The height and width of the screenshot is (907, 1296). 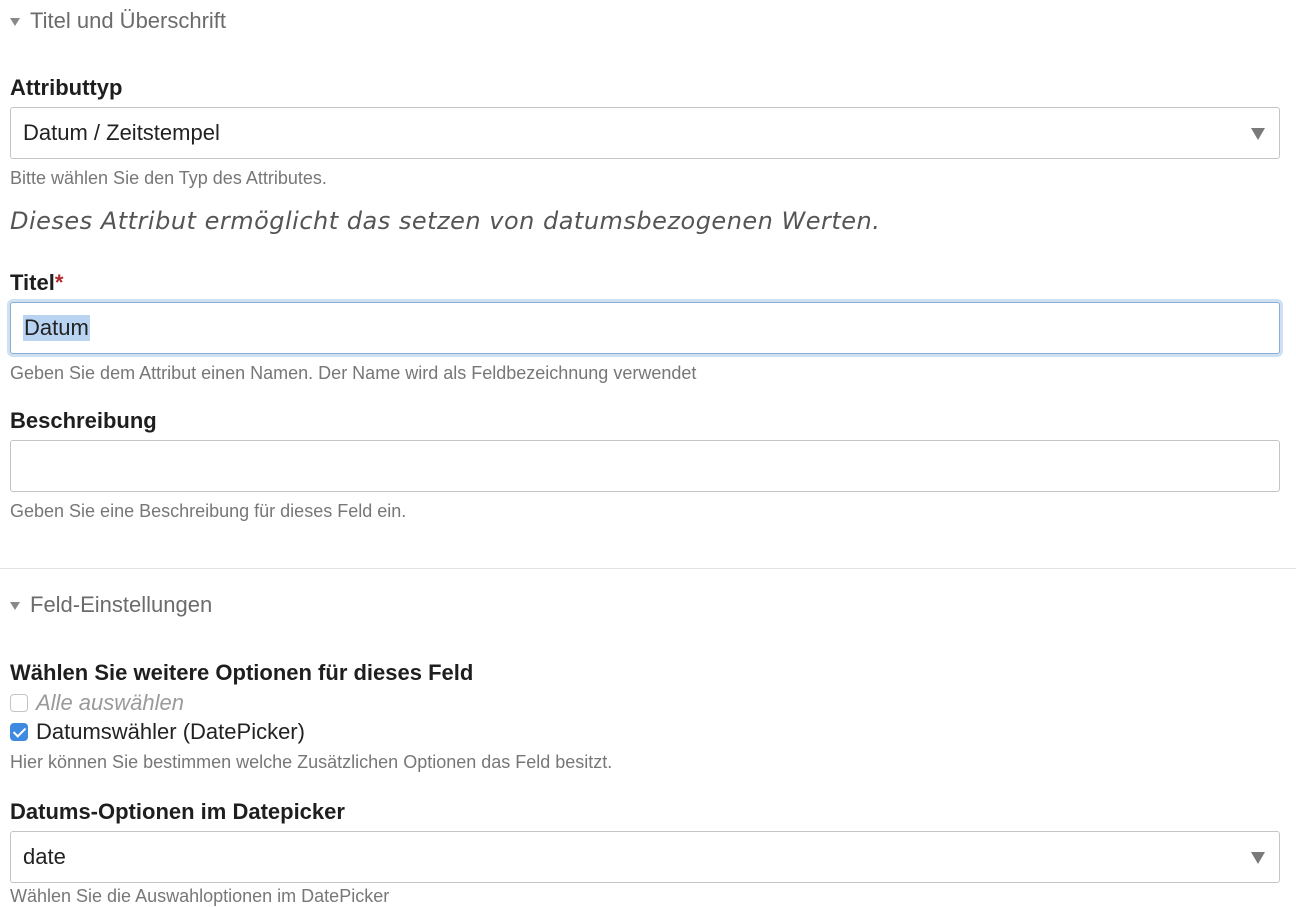 I want to click on title-label: Titel*, so click(x=36, y=283).